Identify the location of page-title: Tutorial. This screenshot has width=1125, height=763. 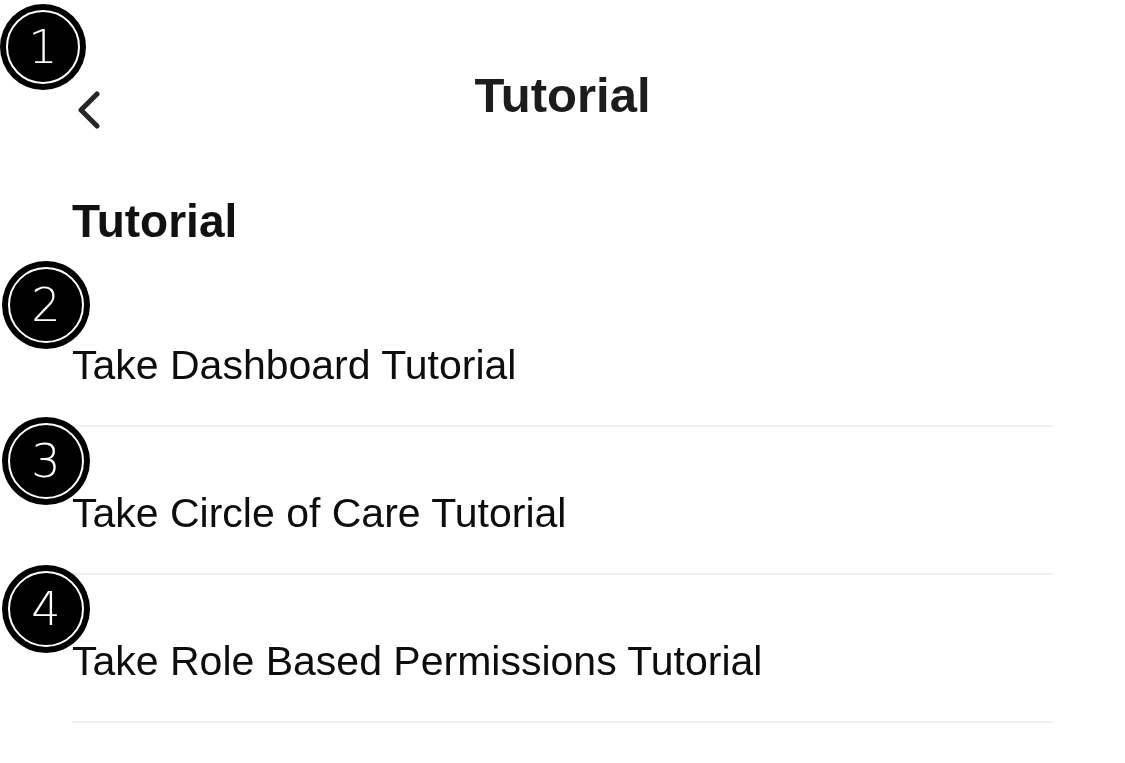
(562, 95).